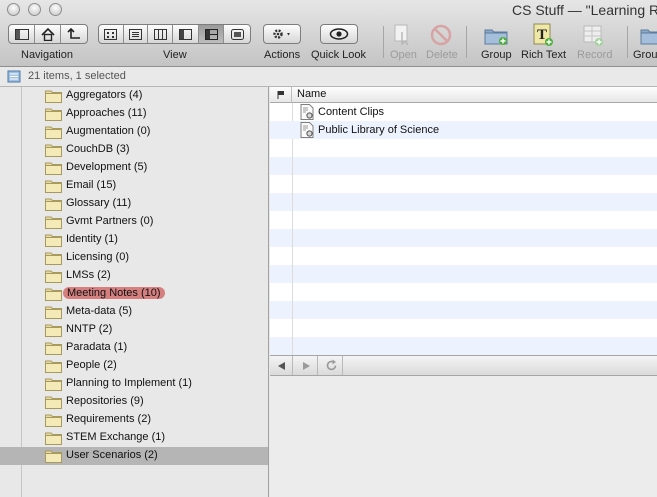 This screenshot has height=497, width=657. Describe the element at coordinates (134, 240) in the screenshot. I see `sidebar-folder-item: Identity (1)` at that location.